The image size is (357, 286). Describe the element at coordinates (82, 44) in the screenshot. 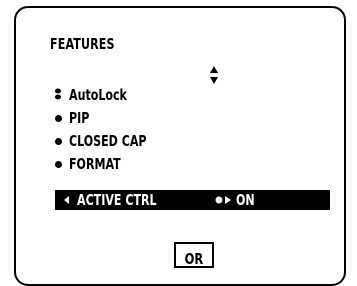

I see `menu-title: FEATURES` at that location.